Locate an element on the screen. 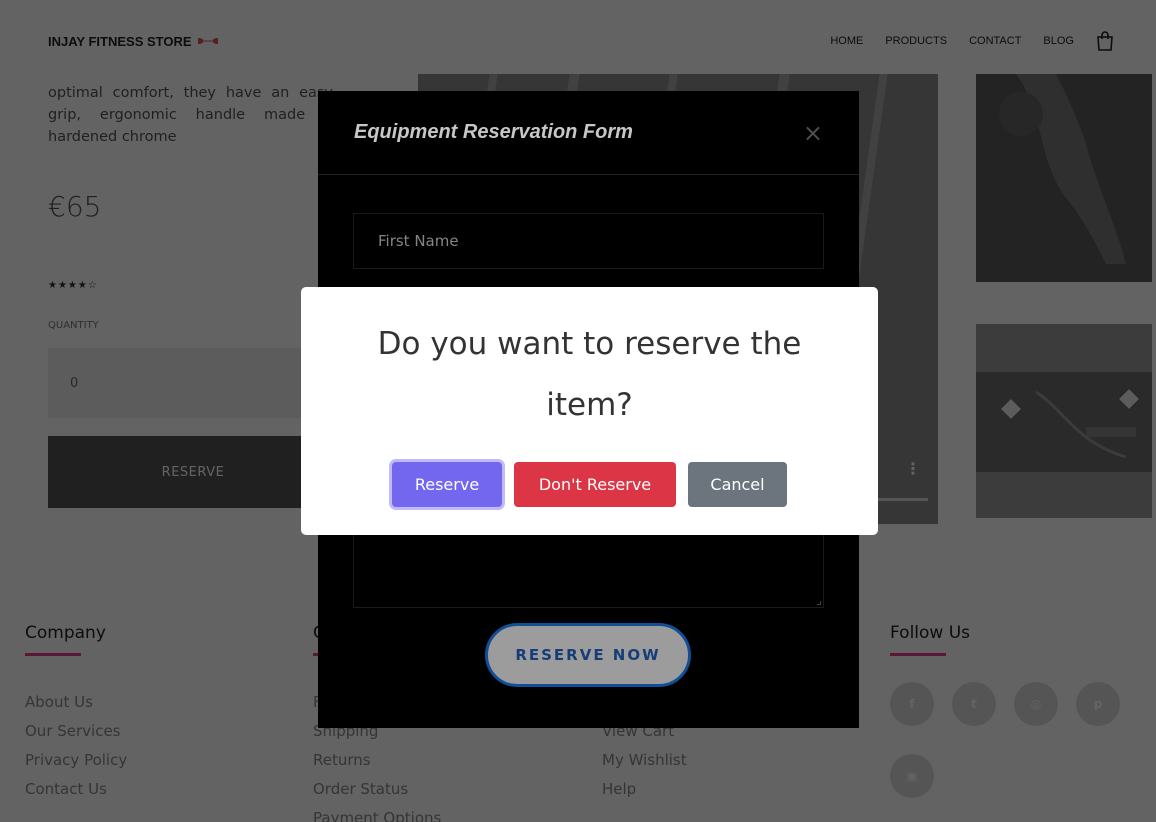 Image resolution: width=1156 pixels, height=822 pixels. dont-reserve-button: Don't Reserve is located at coordinates (595, 484).